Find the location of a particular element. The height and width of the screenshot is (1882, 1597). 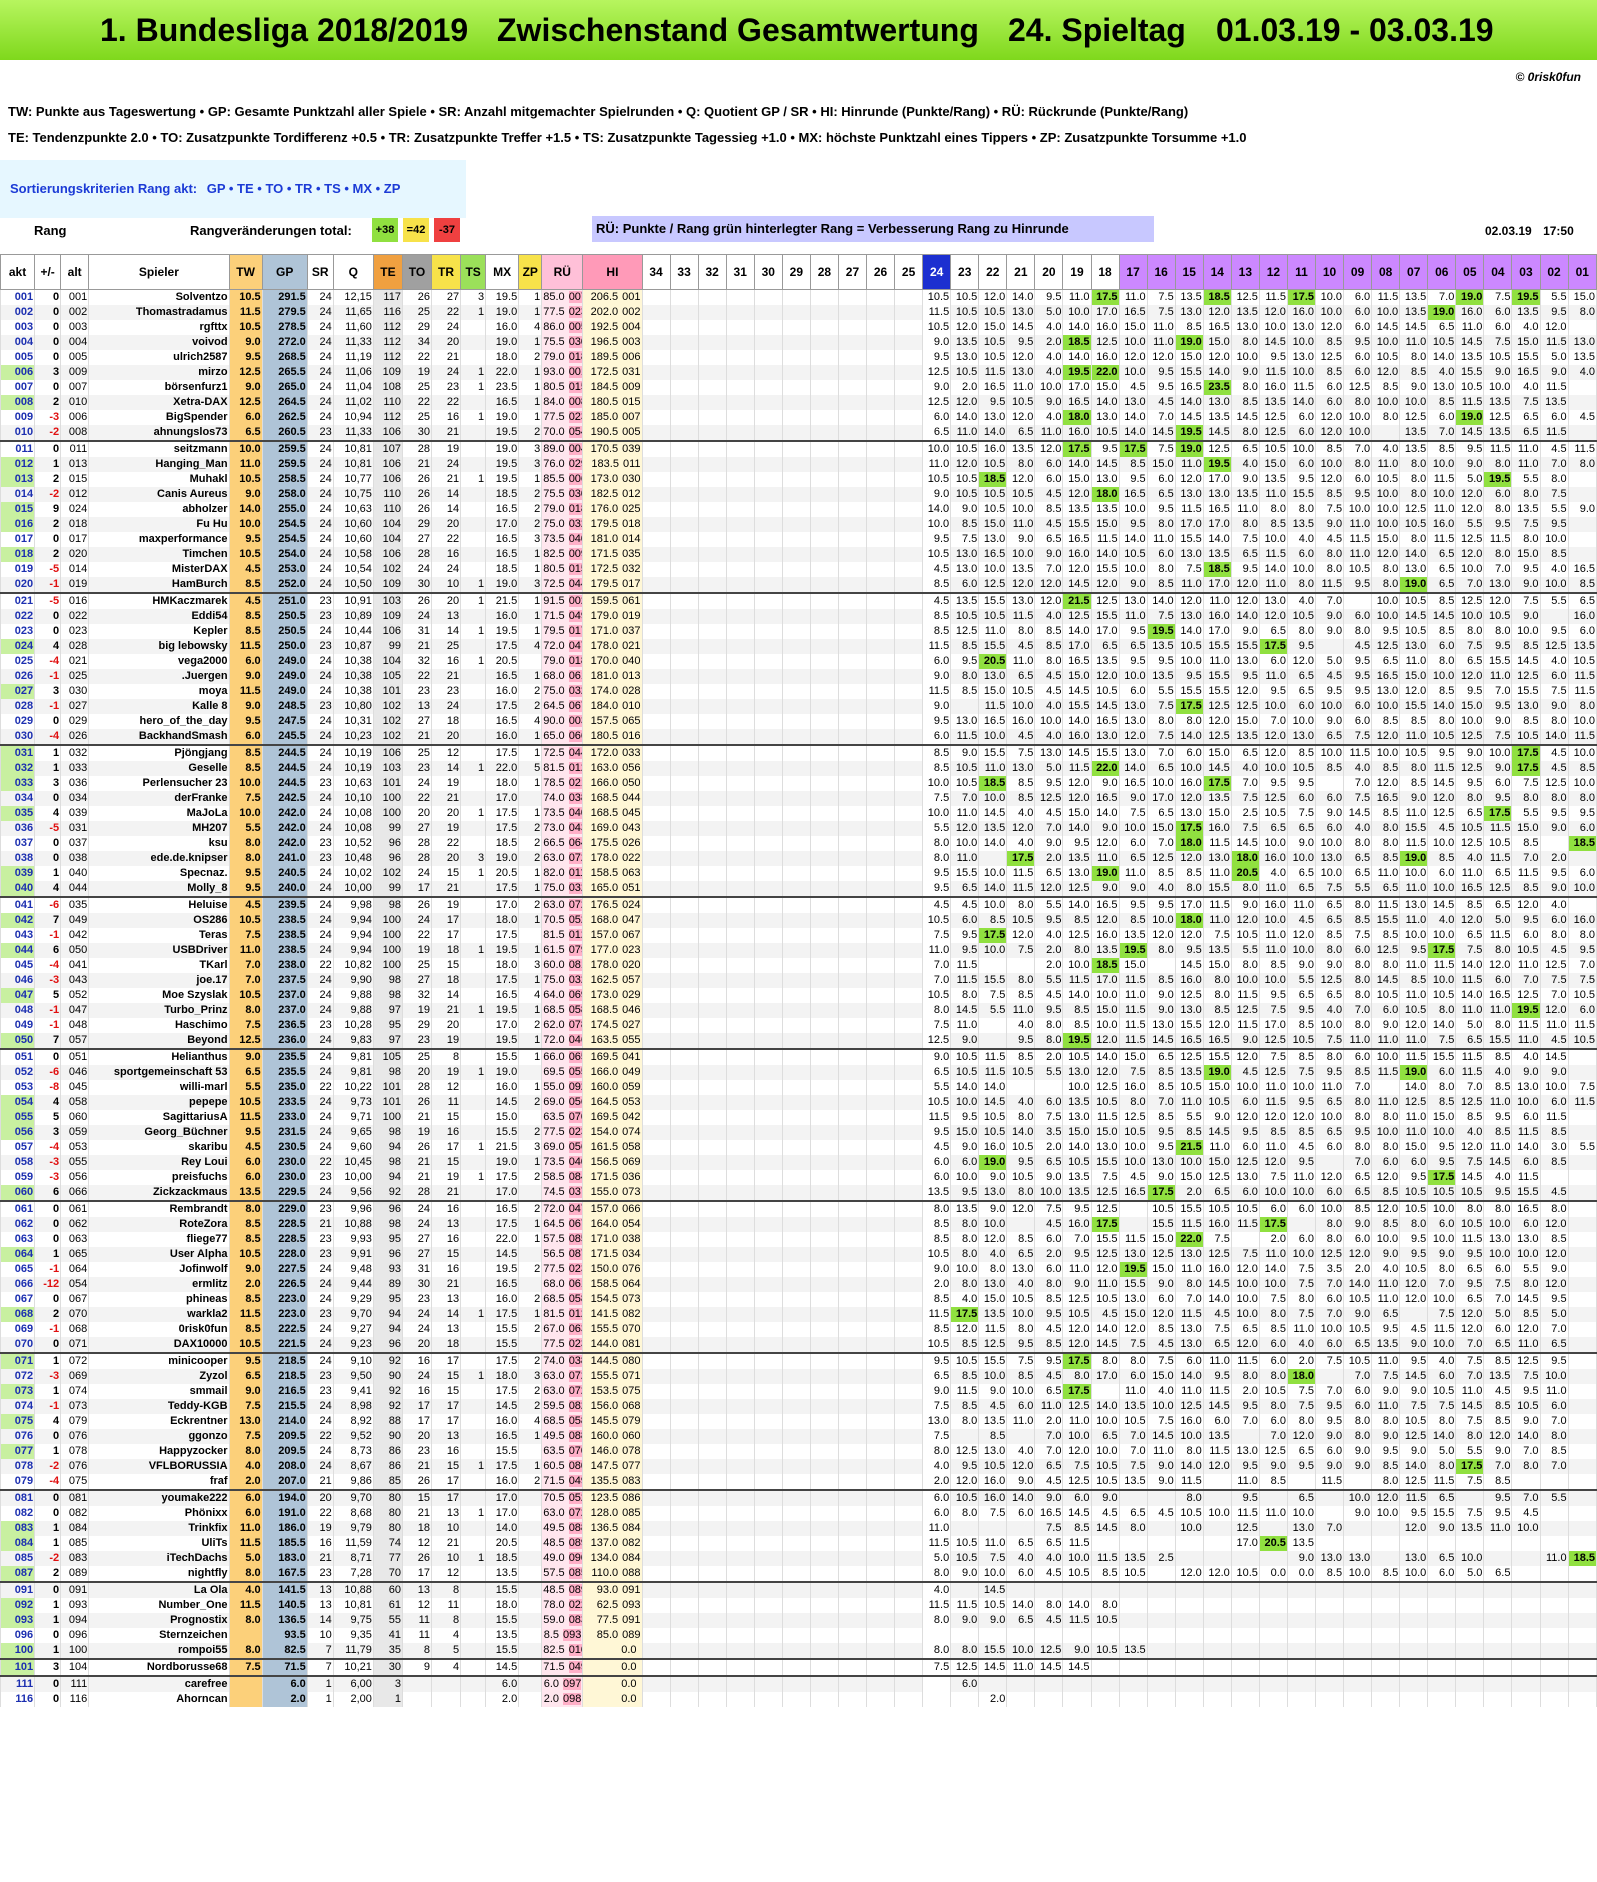

rank-previous: 027 is located at coordinates (75, 706).